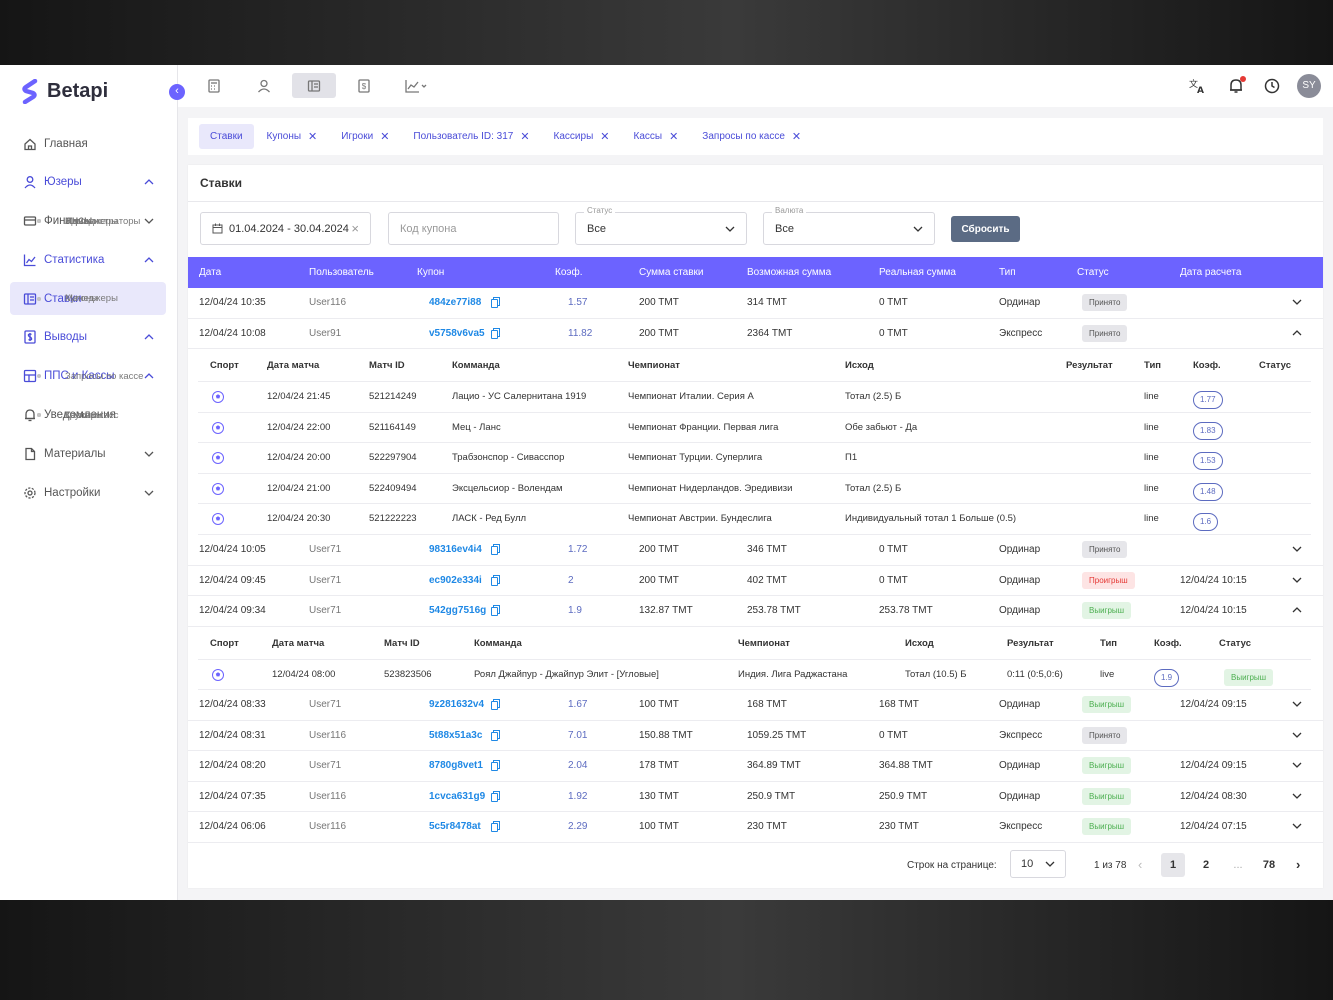 Image resolution: width=1333 pixels, height=1000 pixels. What do you see at coordinates (214, 85) in the screenshot?
I see `calculator-icon` at bounding box center [214, 85].